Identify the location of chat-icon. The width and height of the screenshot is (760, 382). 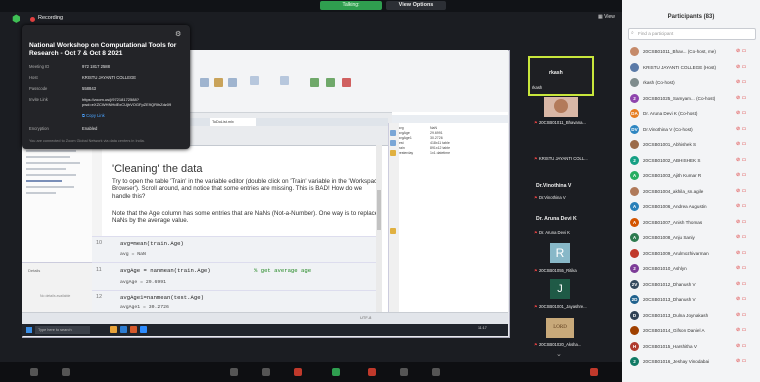
(298, 372).